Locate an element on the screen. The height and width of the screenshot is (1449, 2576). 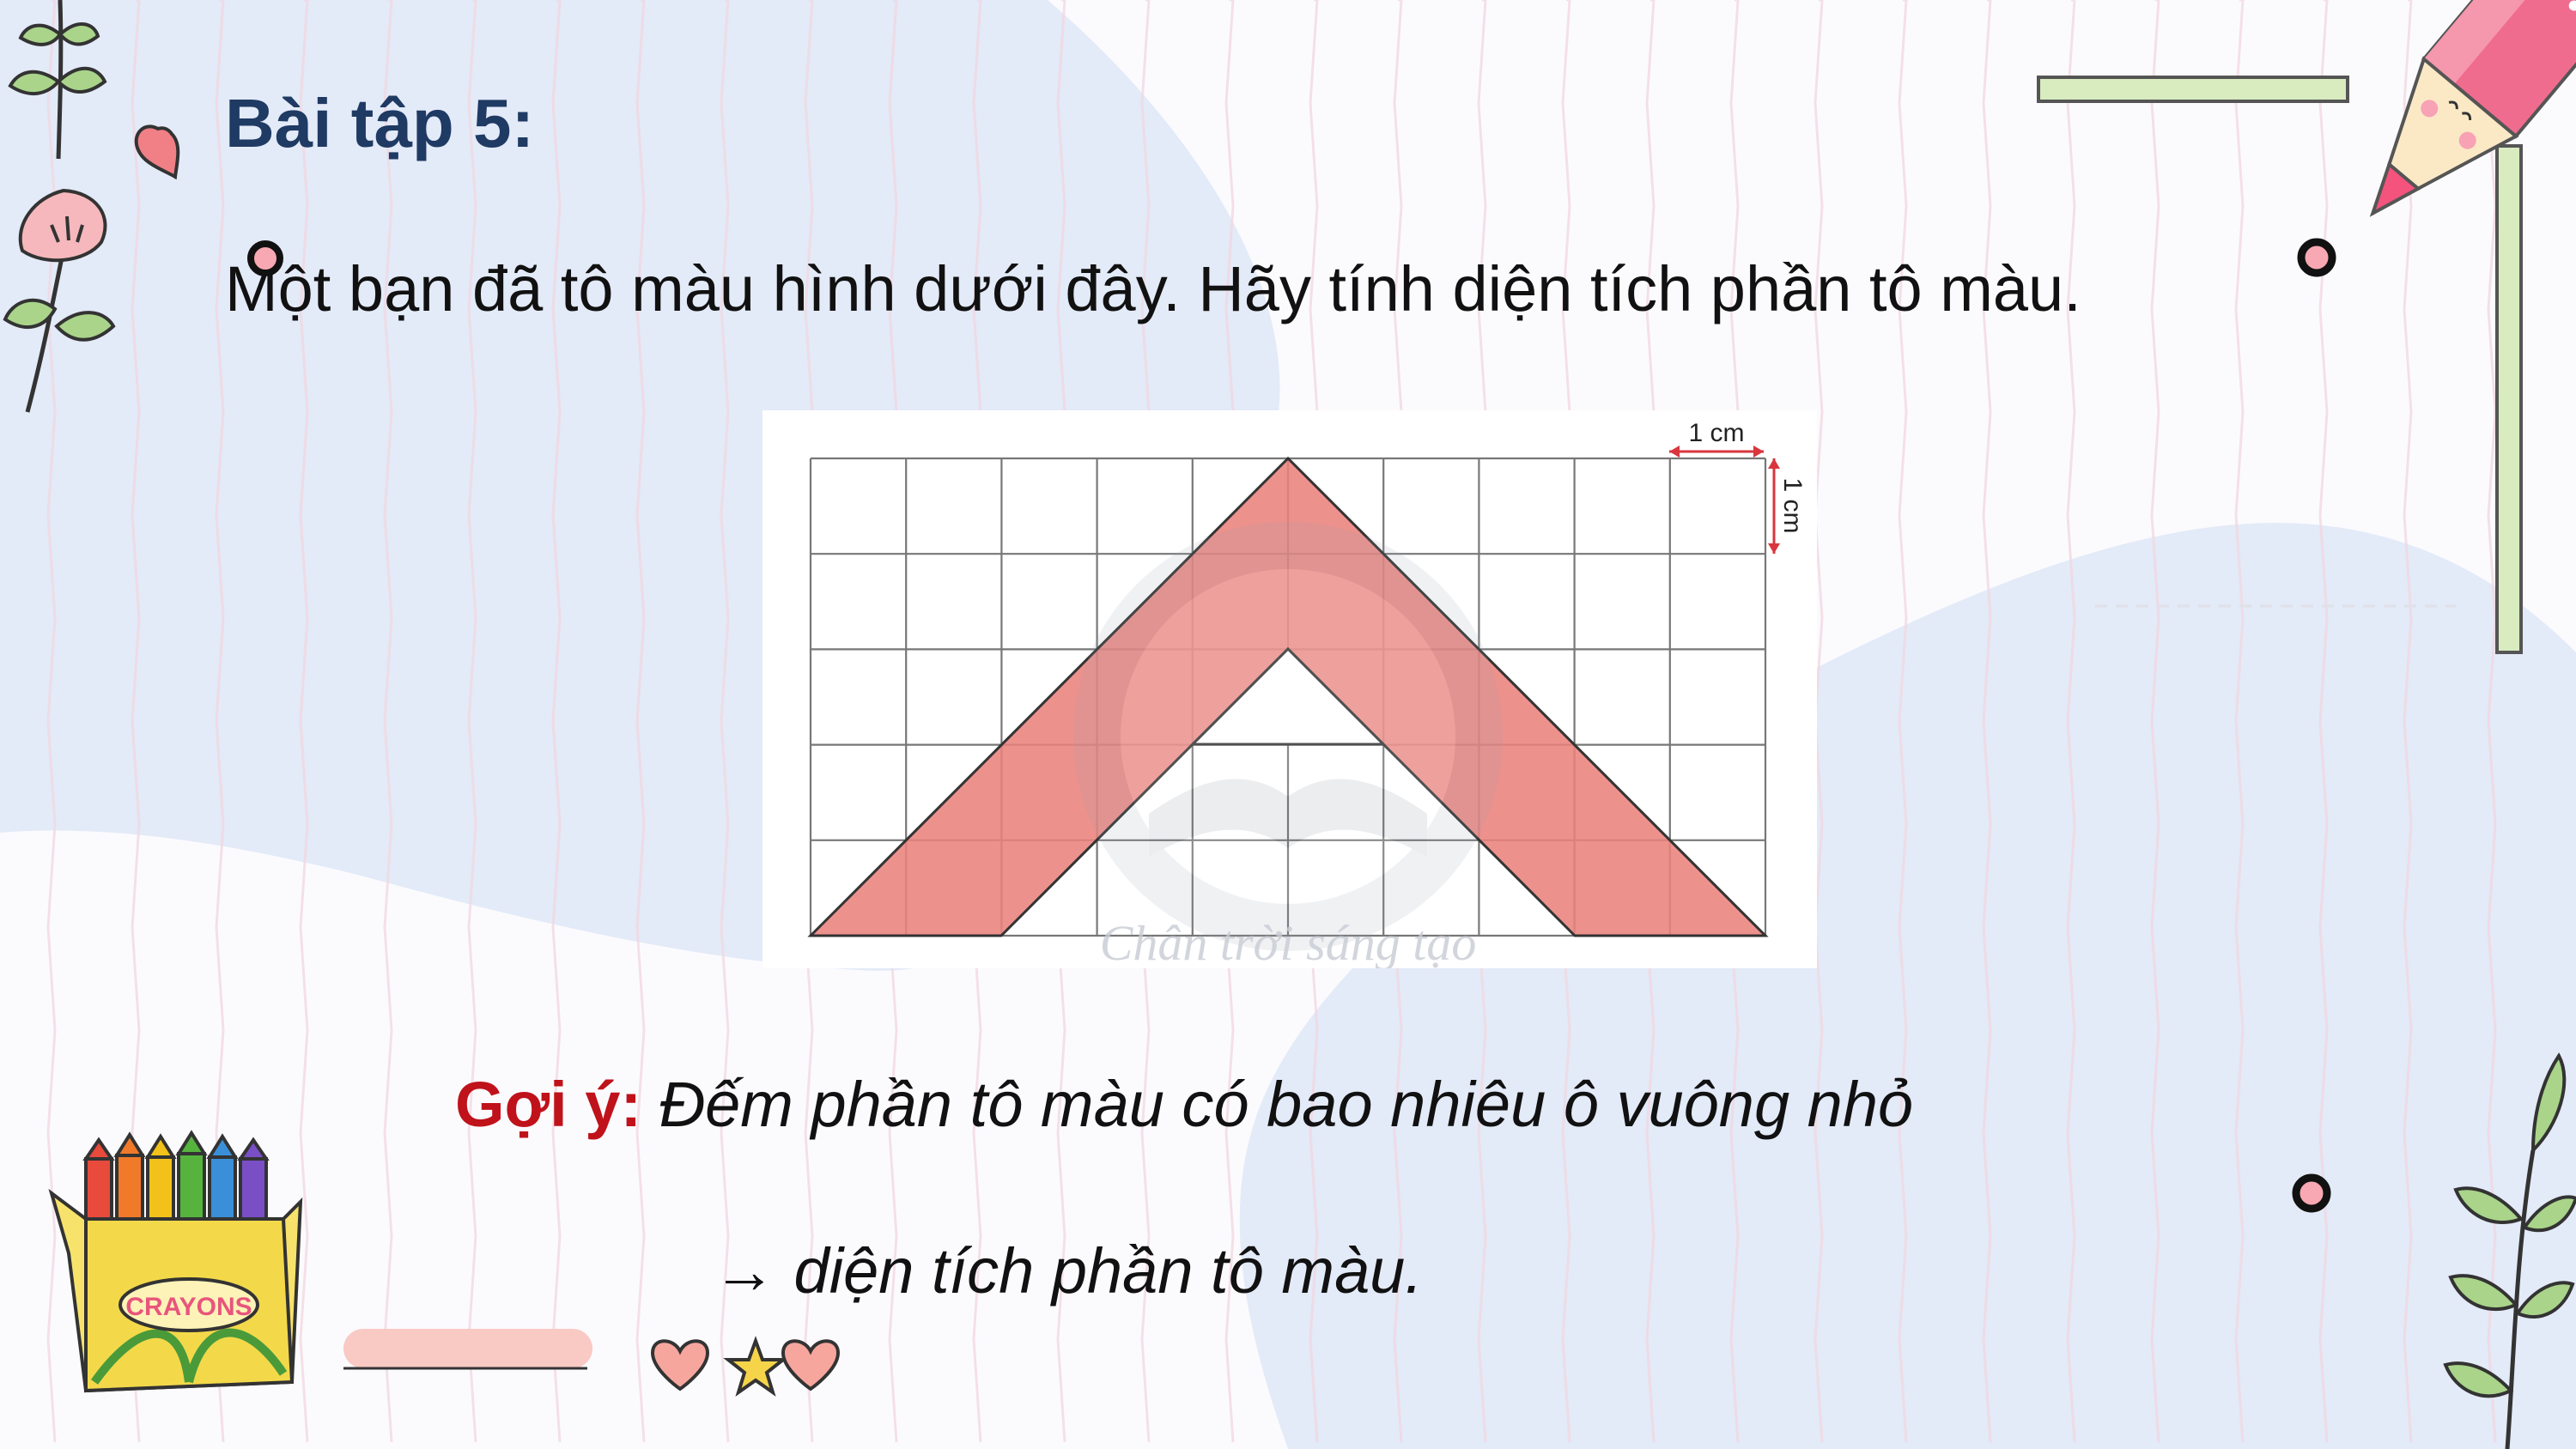
pink-bar is located at coordinates (468, 1348).